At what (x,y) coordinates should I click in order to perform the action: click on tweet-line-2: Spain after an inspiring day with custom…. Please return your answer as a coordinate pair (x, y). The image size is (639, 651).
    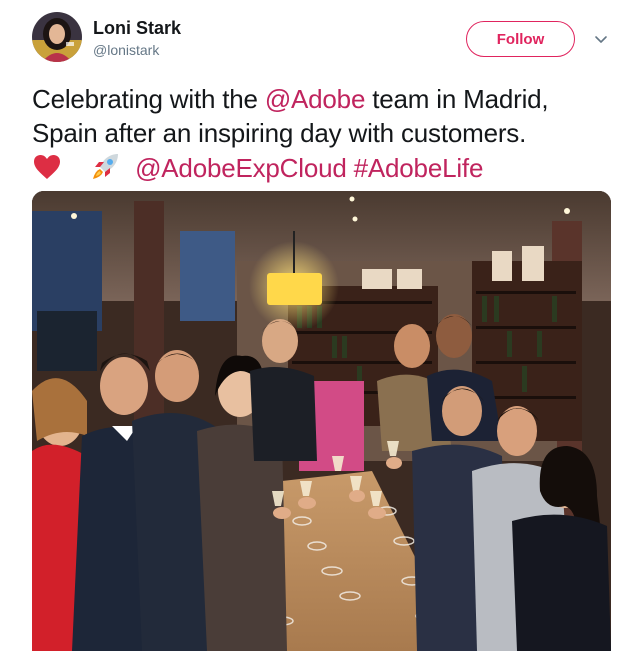
    Looking at the image, I should click on (279, 133).